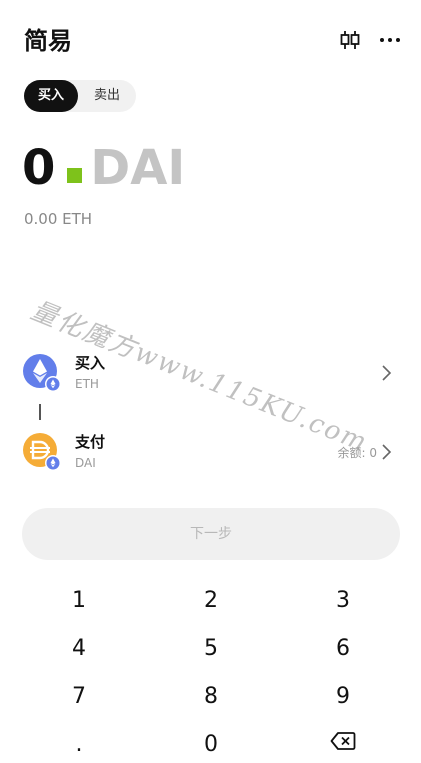  Describe the element at coordinates (357, 453) in the screenshot. I see `balance-text: 余额: 0` at that location.